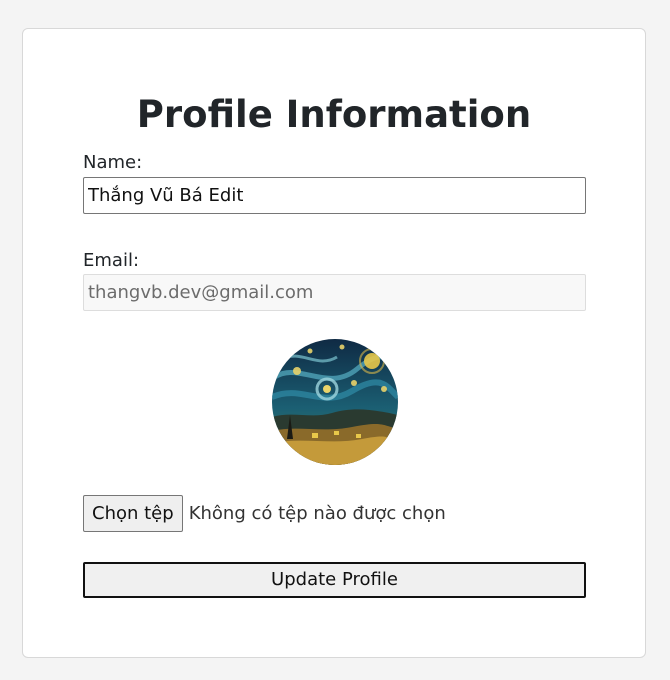  What do you see at coordinates (133, 513) in the screenshot?
I see `choose-file-button: Chọn tệp` at bounding box center [133, 513].